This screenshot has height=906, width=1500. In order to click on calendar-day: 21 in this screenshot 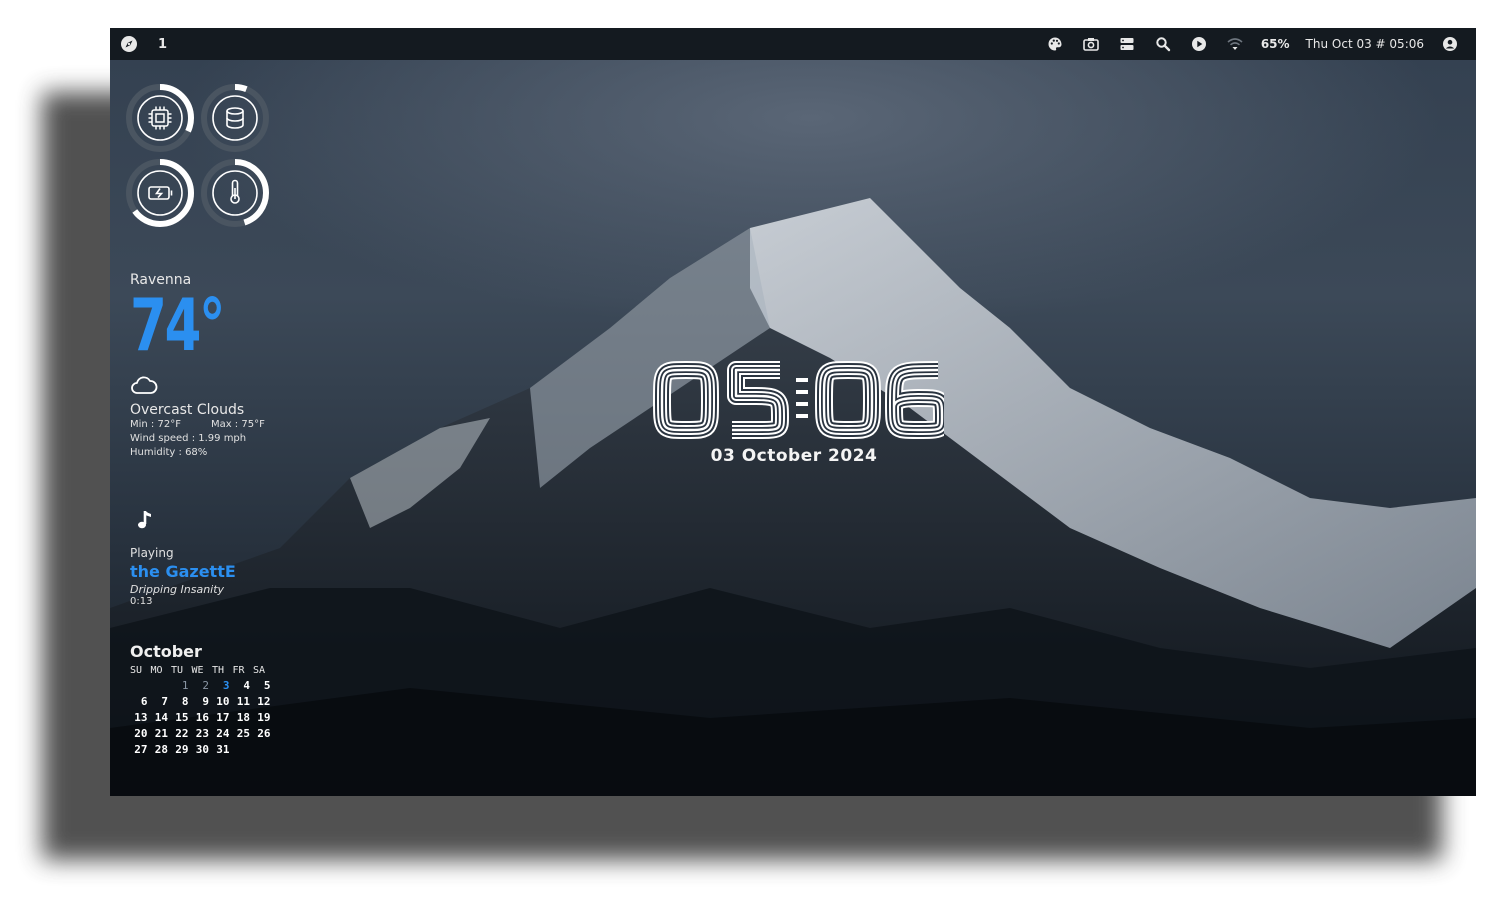, I will do `click(161, 733)`.